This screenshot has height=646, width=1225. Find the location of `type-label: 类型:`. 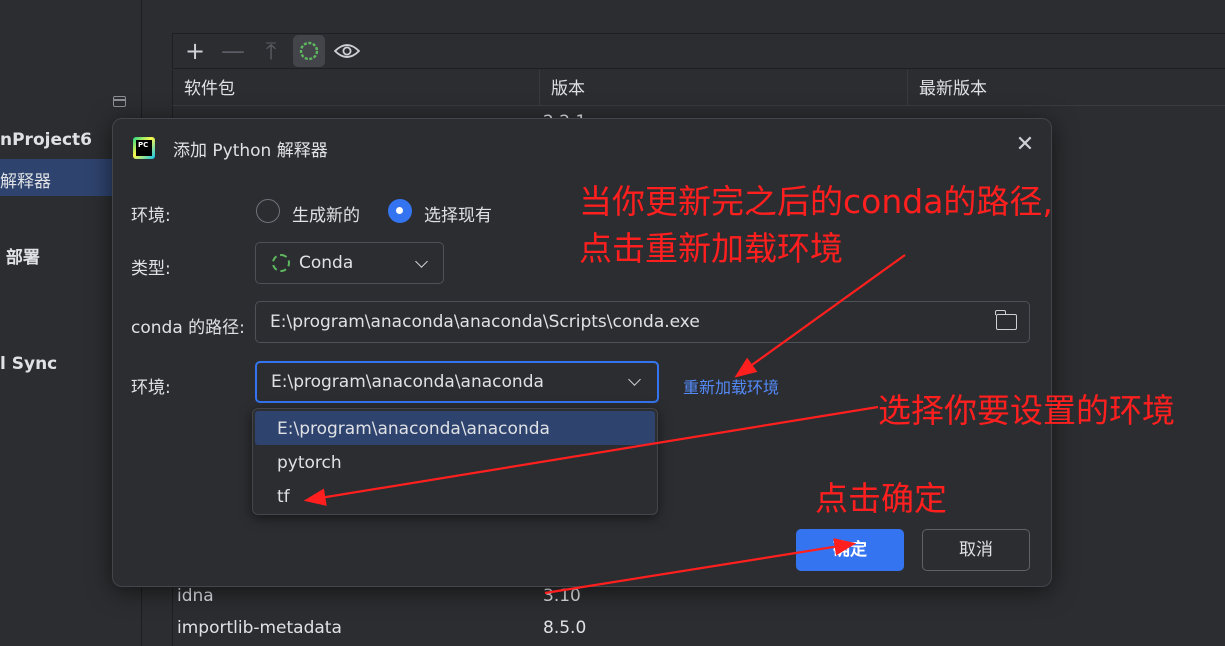

type-label: 类型: is located at coordinates (151, 269).